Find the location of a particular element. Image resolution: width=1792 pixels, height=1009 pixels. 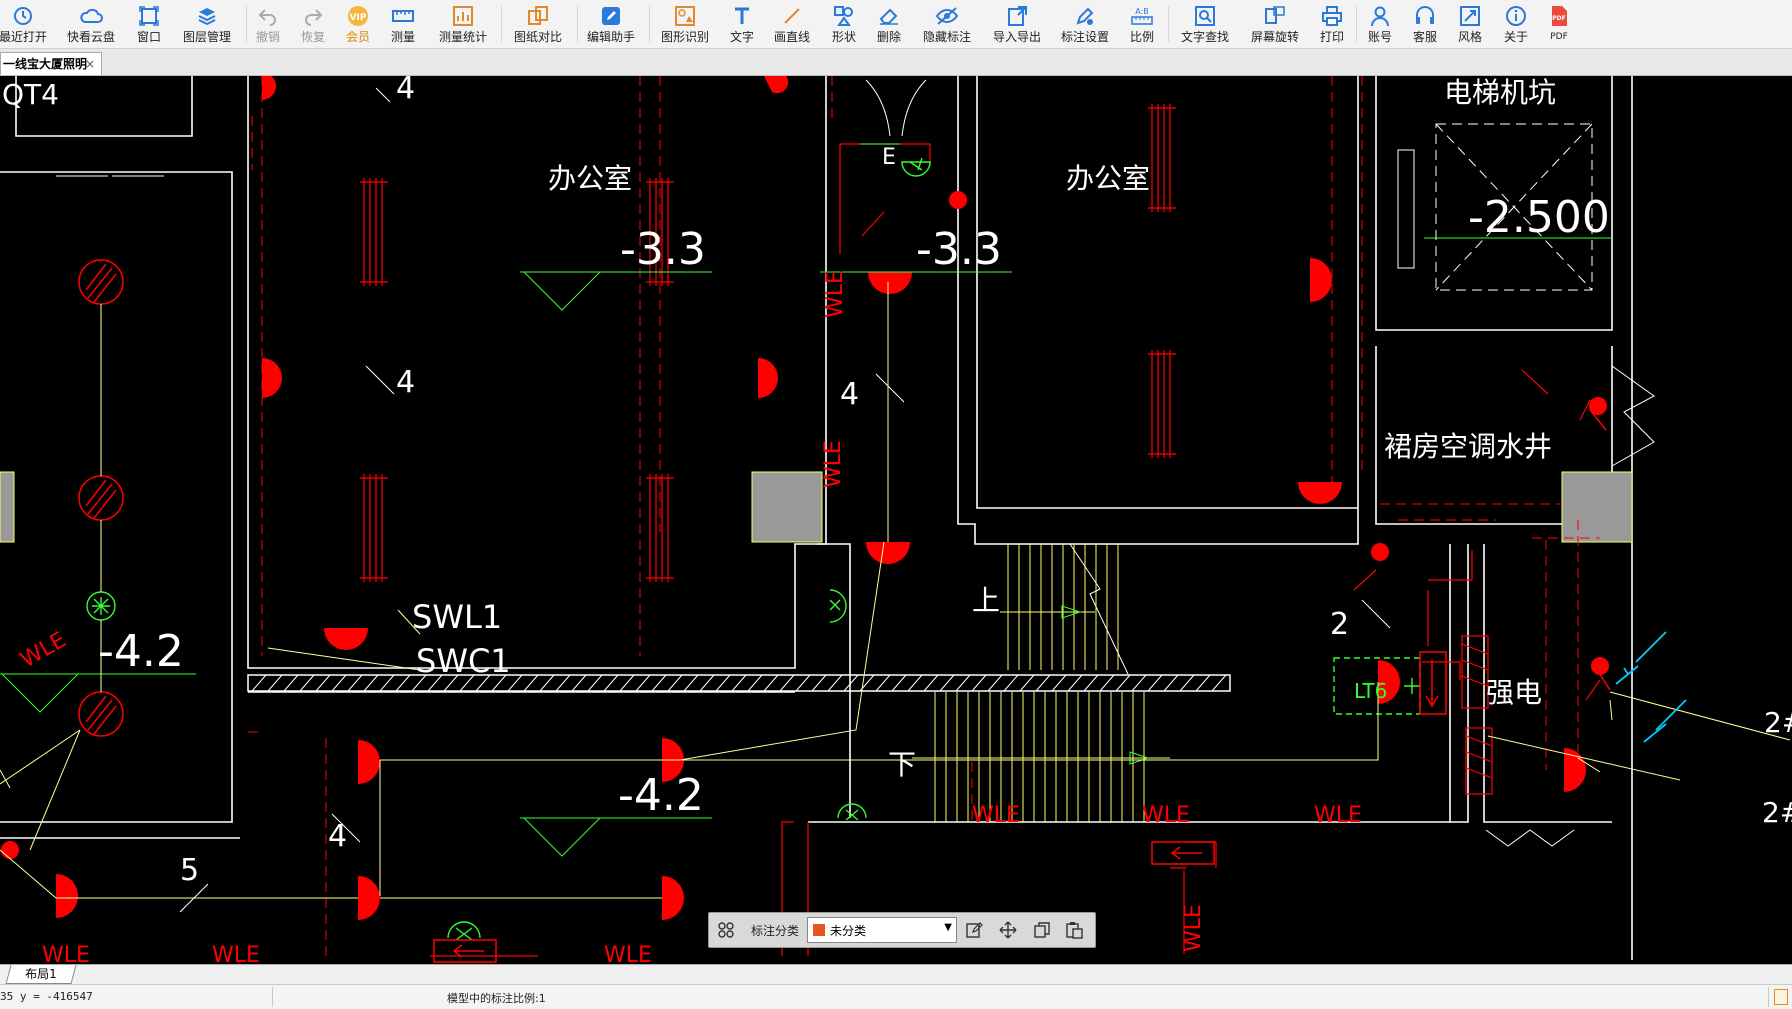

tag-label: LT6 is located at coordinates (1370, 691).